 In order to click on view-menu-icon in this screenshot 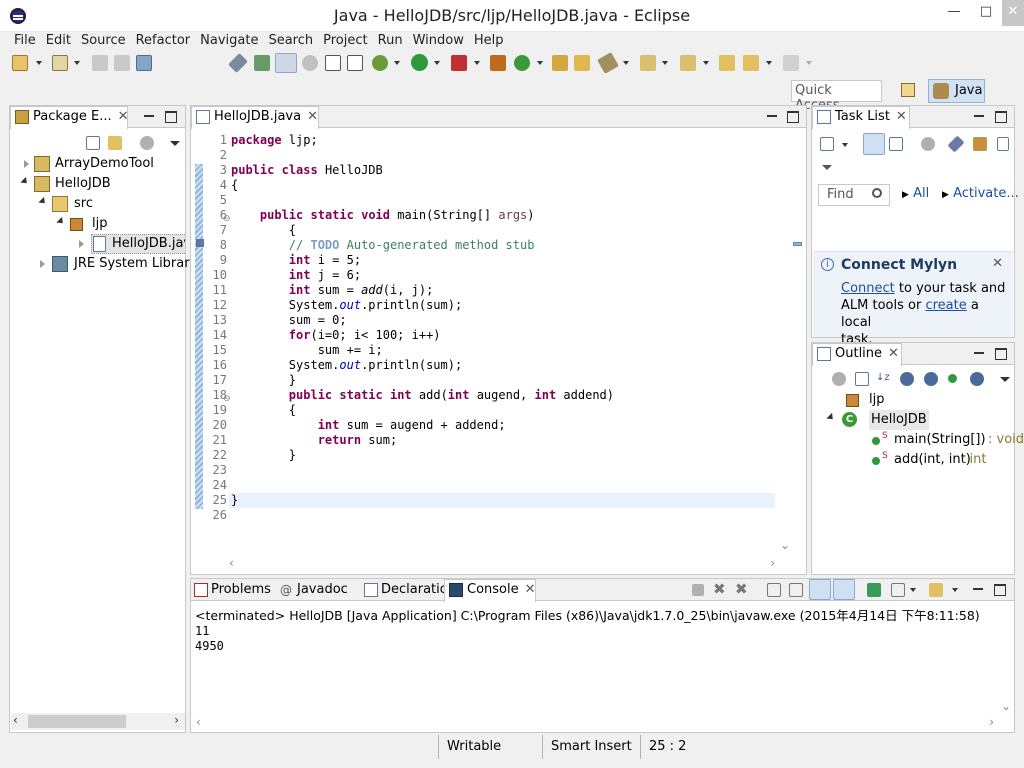, I will do `click(147, 143)`.